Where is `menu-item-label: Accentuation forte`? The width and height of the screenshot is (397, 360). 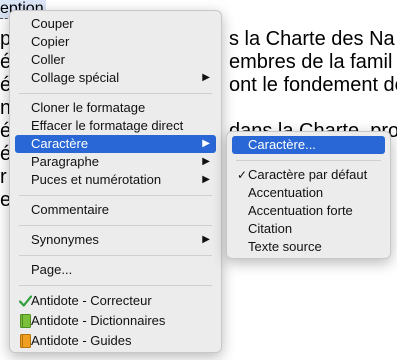 menu-item-label: Accentuation forte is located at coordinates (300, 210).